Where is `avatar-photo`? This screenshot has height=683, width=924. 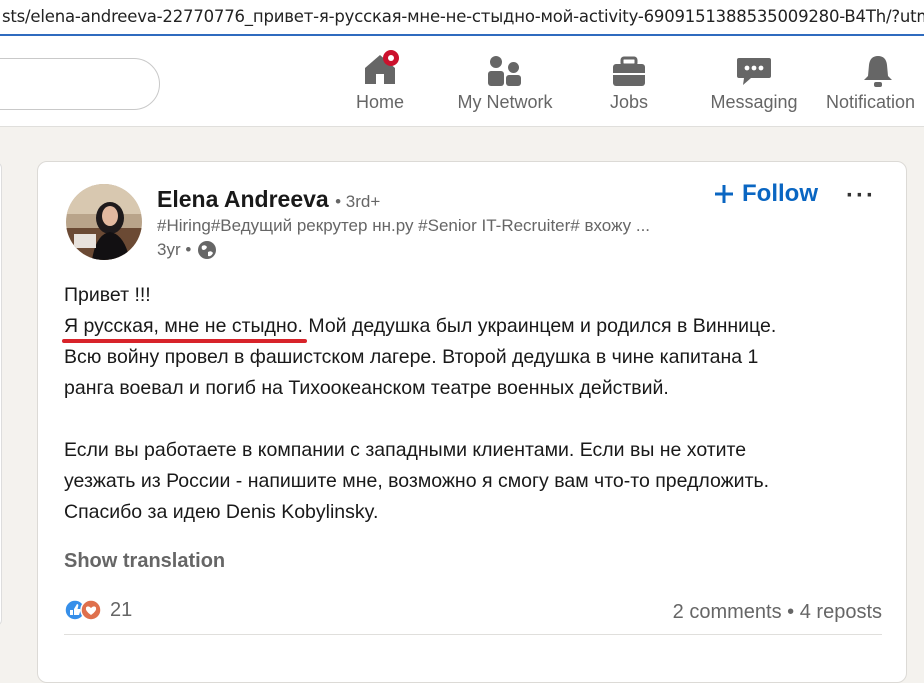 avatar-photo is located at coordinates (104, 222).